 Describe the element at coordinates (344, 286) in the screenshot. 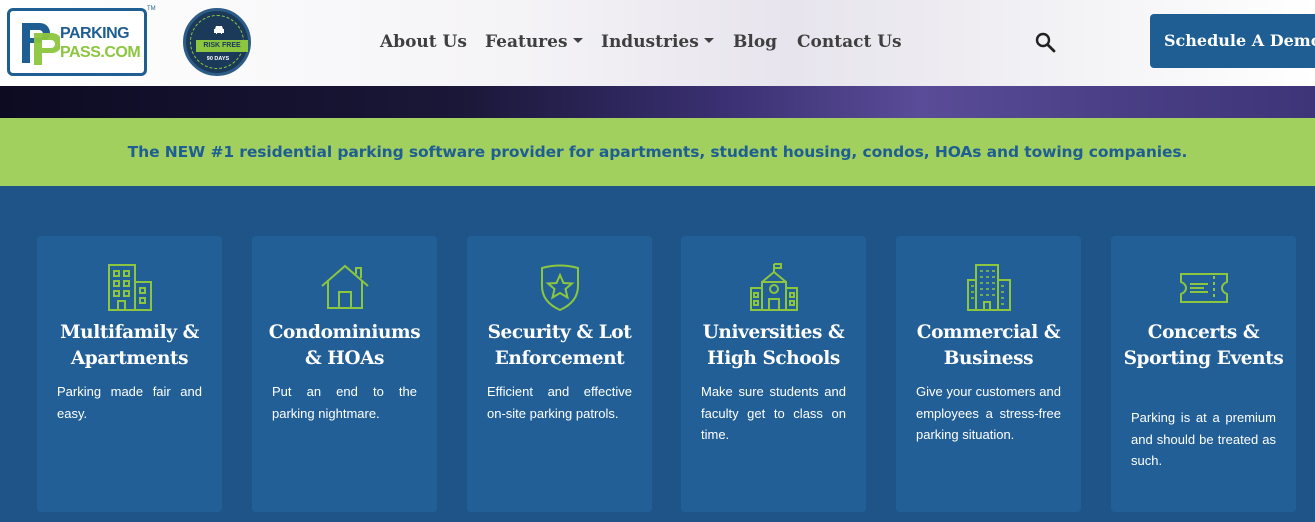

I see `house-icon` at that location.